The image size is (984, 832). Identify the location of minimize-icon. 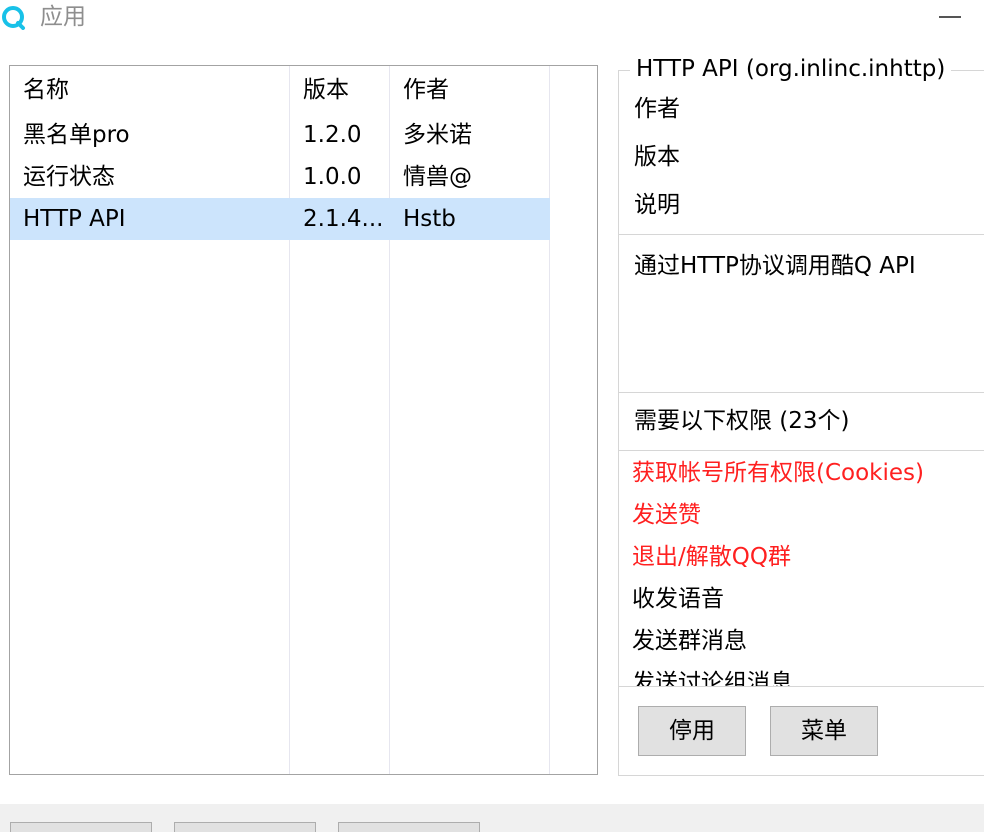
(950, 17).